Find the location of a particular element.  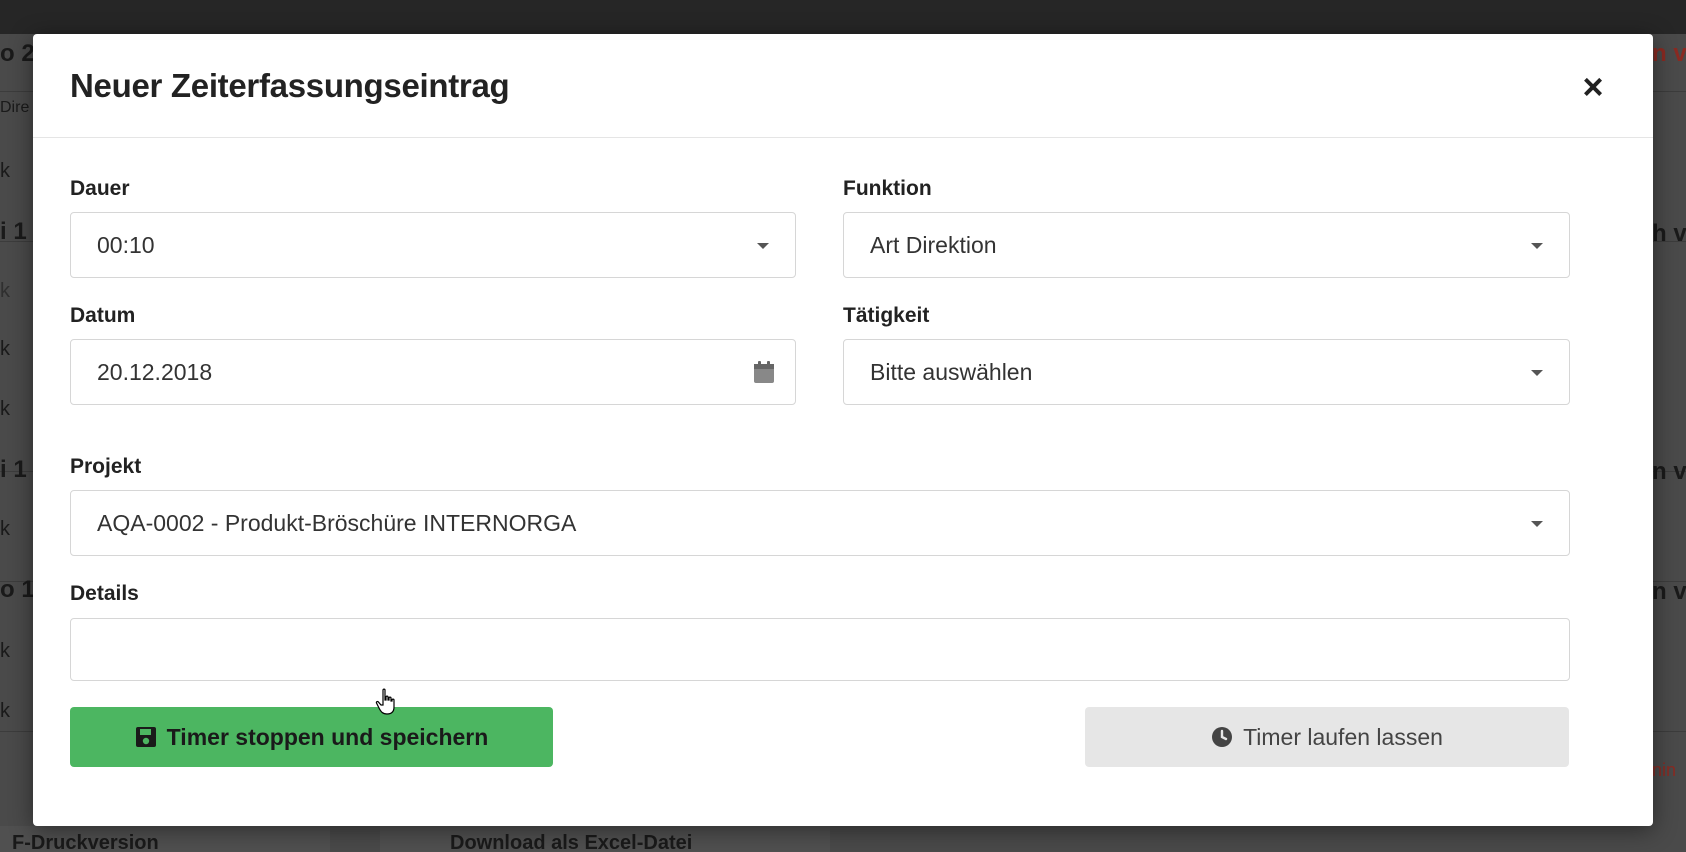

taetigkeit-select: Bitte auswählen is located at coordinates (1206, 372).